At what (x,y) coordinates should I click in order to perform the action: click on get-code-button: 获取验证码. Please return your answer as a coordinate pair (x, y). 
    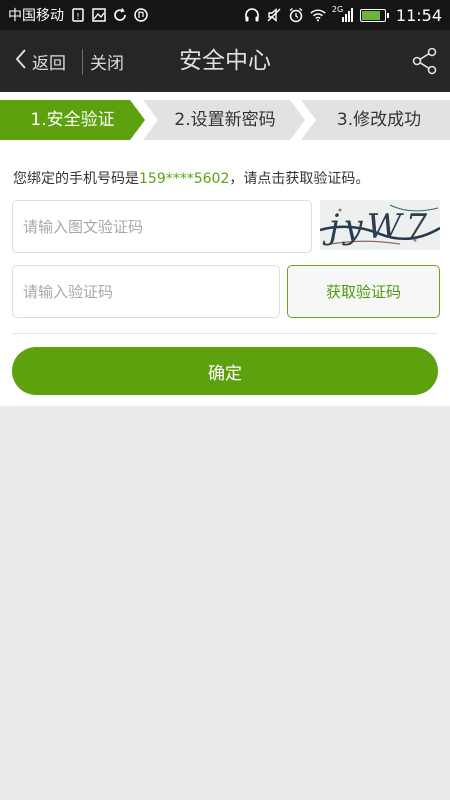
    Looking at the image, I should click on (363, 291).